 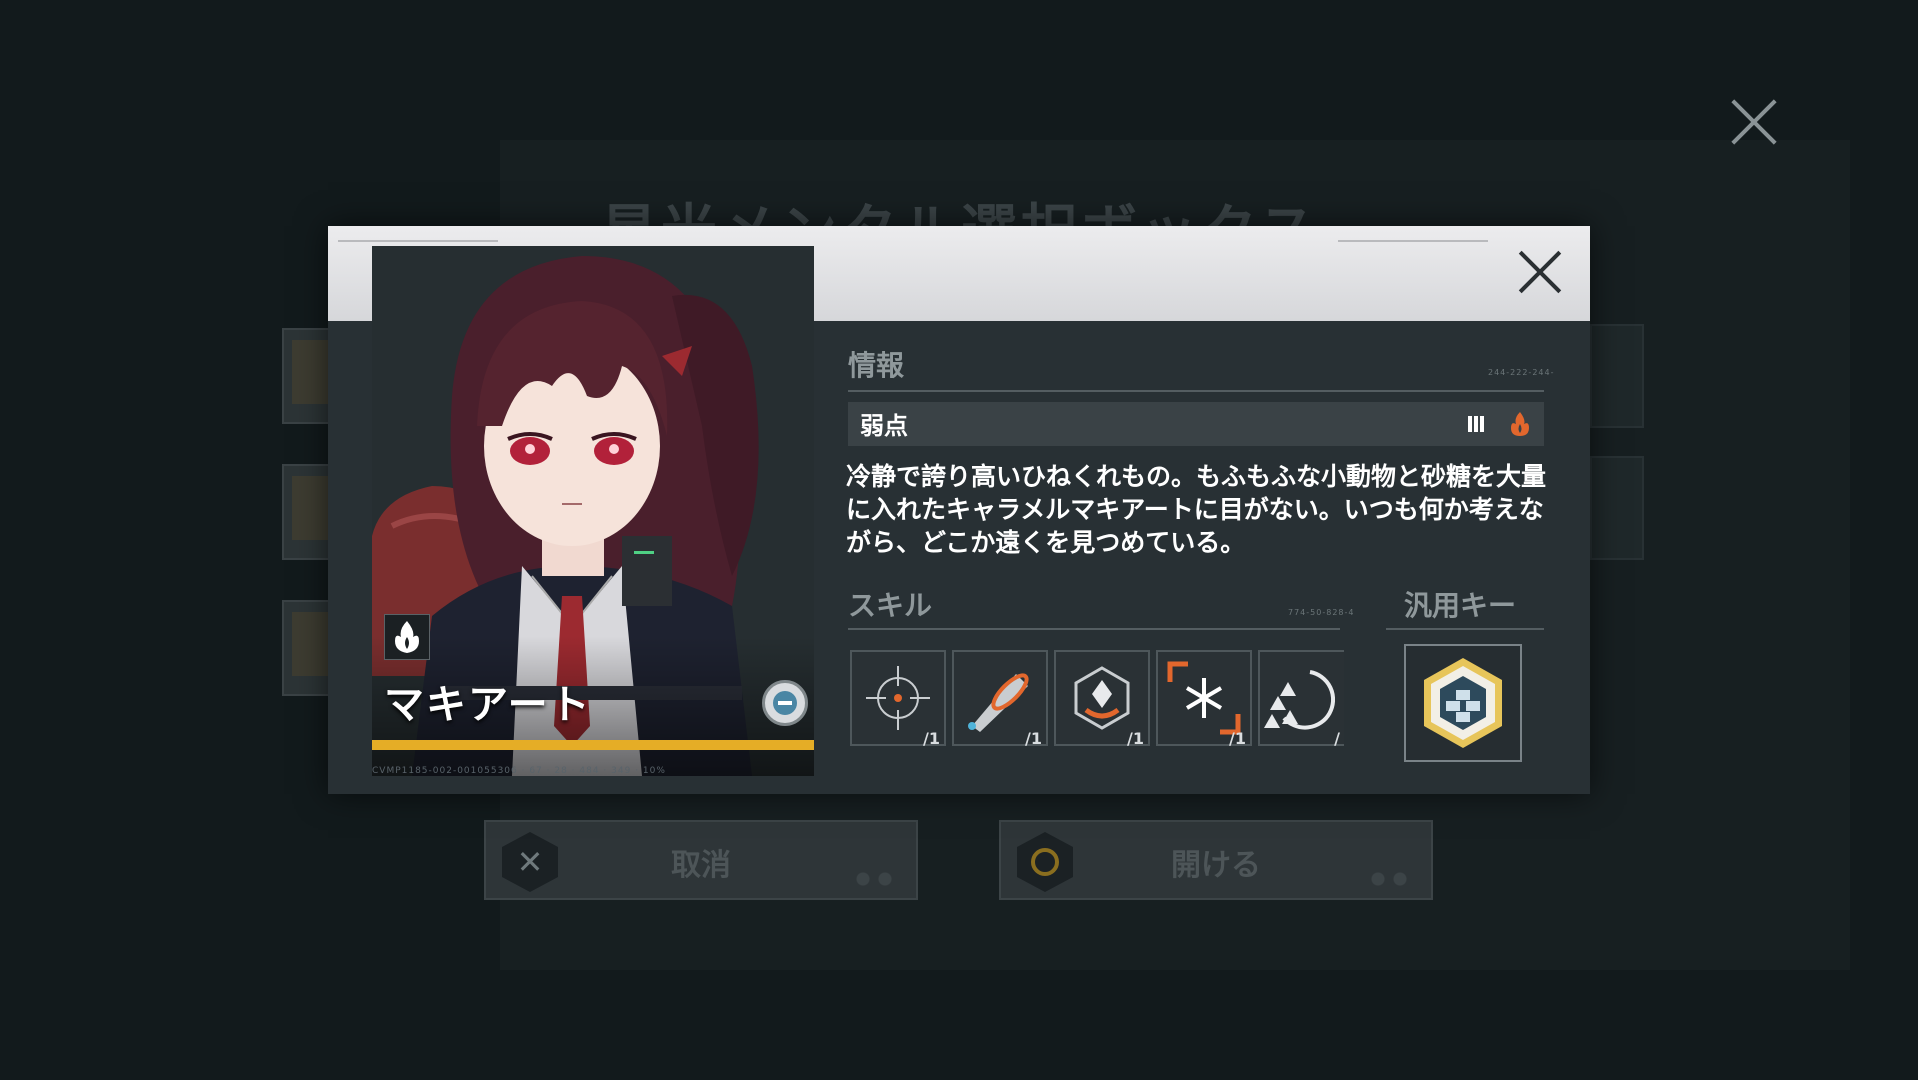 What do you see at coordinates (1196, 391) in the screenshot?
I see `info-divider` at bounding box center [1196, 391].